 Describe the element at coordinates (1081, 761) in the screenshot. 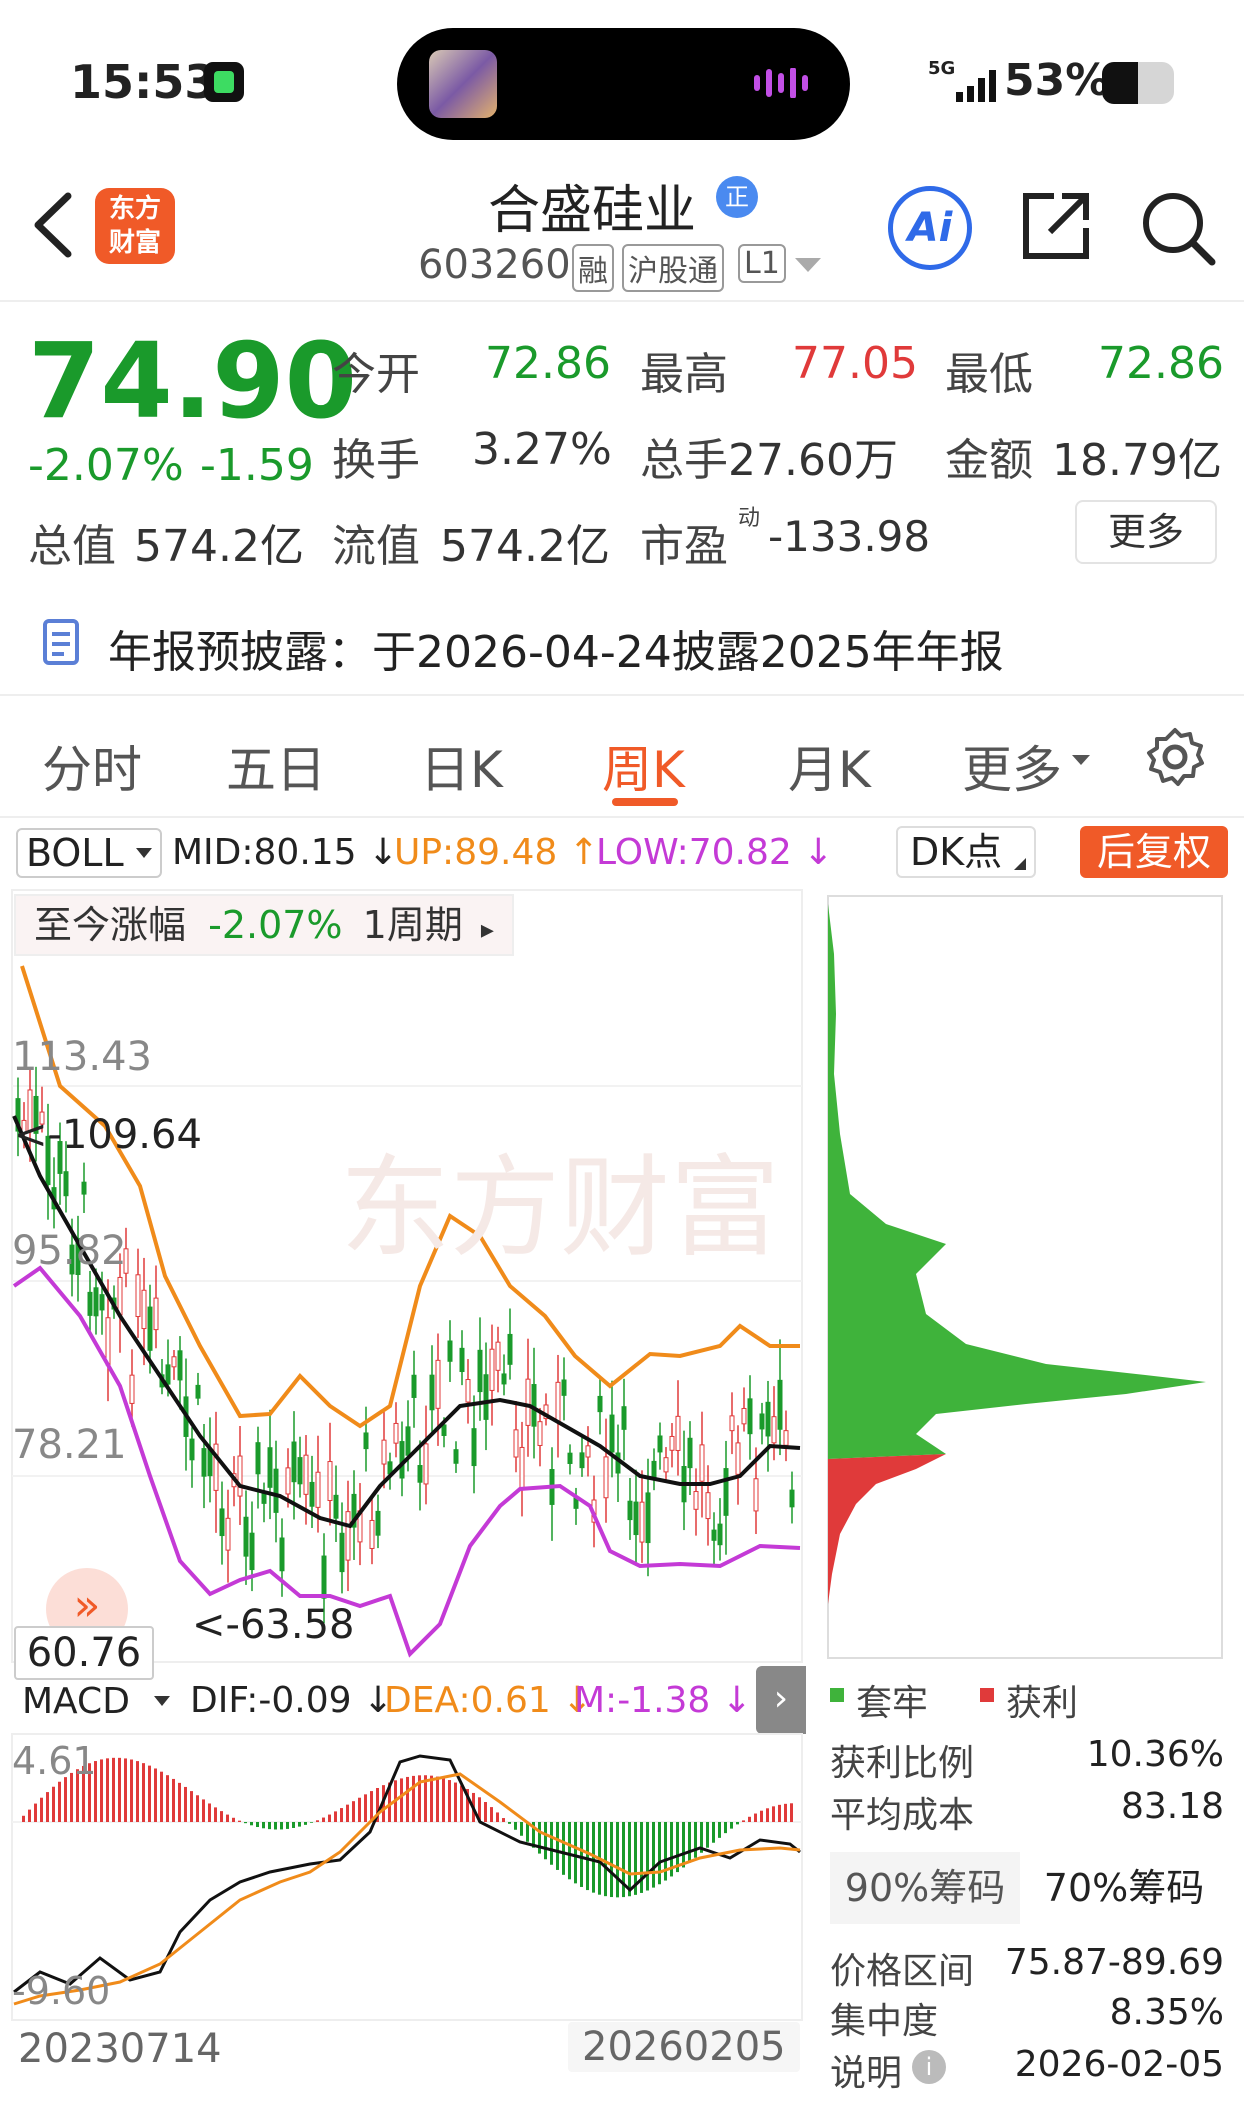

I see `tab-more-caret-icon` at that location.